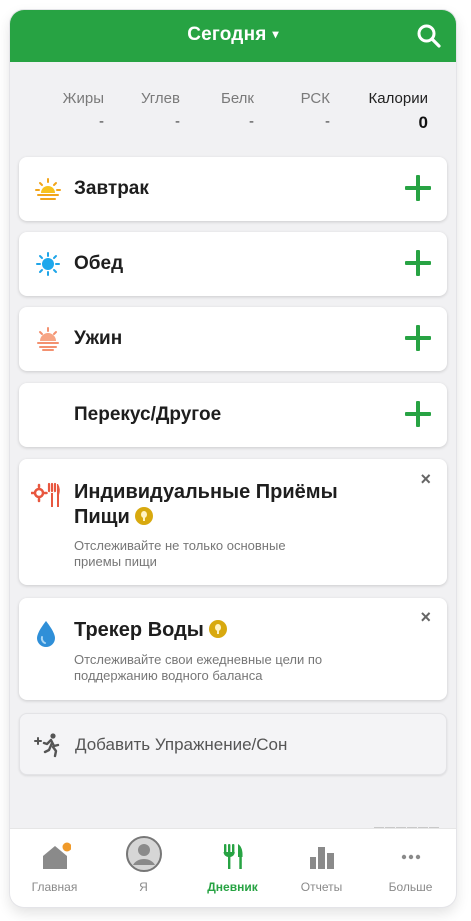  Describe the element at coordinates (237, 98) in the screenshot. I see `protein-label: Белк` at that location.